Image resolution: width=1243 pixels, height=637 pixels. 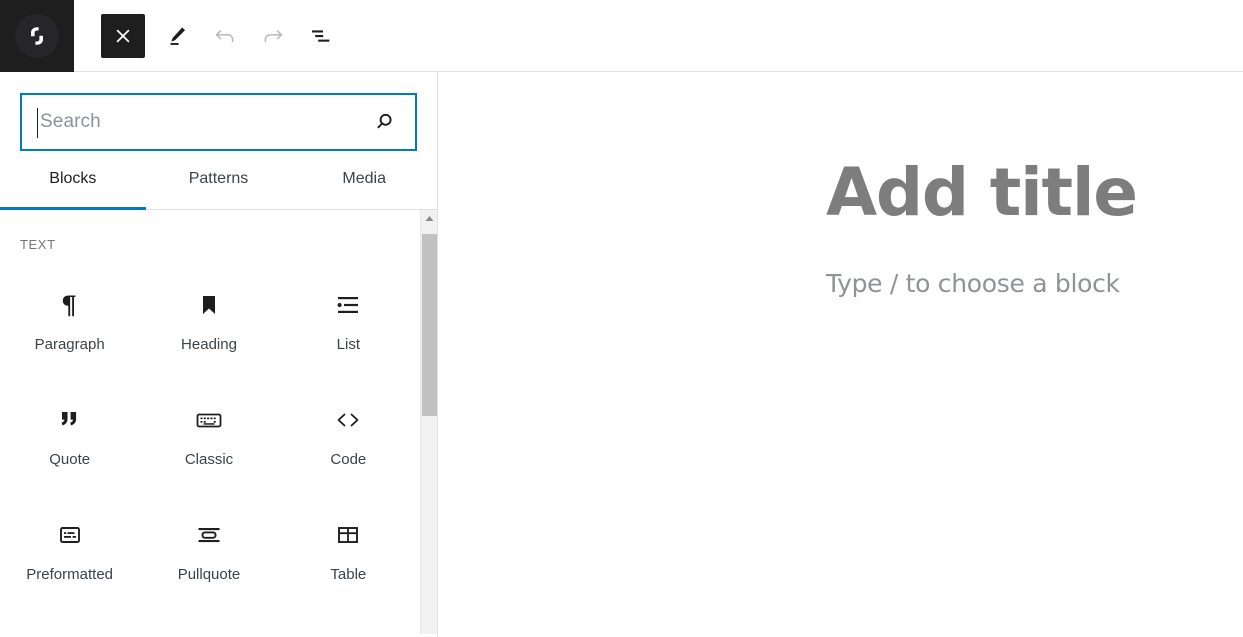 What do you see at coordinates (70, 420) in the screenshot?
I see `quote-icon` at bounding box center [70, 420].